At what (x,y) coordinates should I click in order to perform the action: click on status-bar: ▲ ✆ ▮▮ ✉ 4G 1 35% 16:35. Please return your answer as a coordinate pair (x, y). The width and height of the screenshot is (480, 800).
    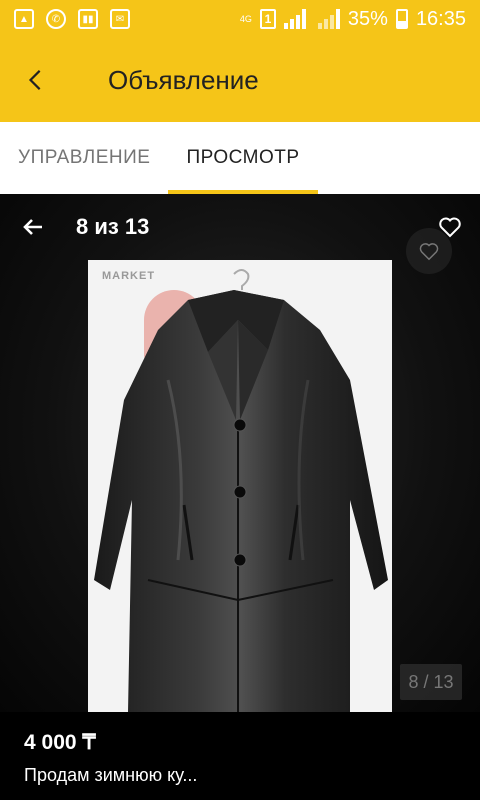
    Looking at the image, I should click on (240, 19).